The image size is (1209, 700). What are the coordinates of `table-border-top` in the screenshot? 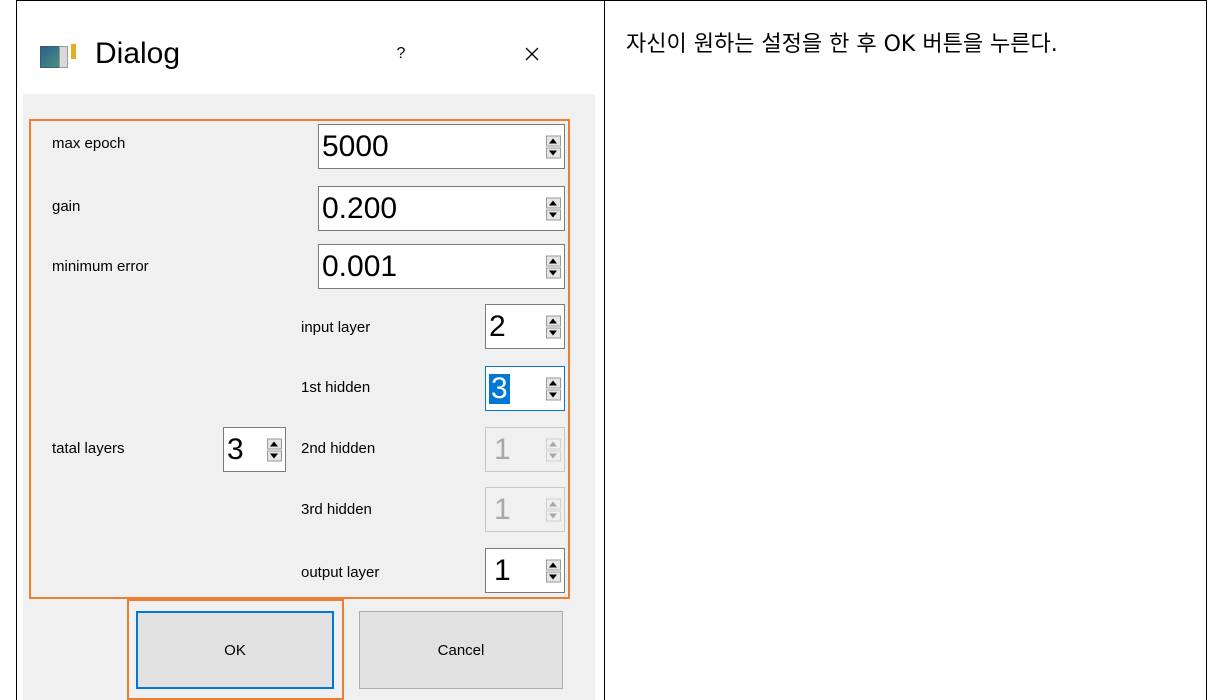 It's located at (611, 0).